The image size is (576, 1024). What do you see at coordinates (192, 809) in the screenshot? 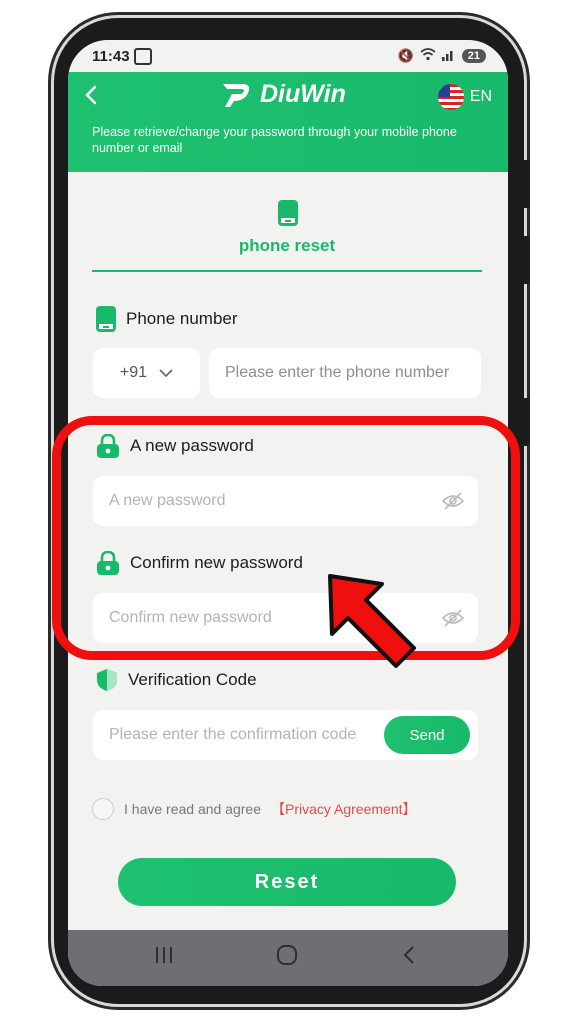
I see `agreement-text: I have read and agree` at bounding box center [192, 809].